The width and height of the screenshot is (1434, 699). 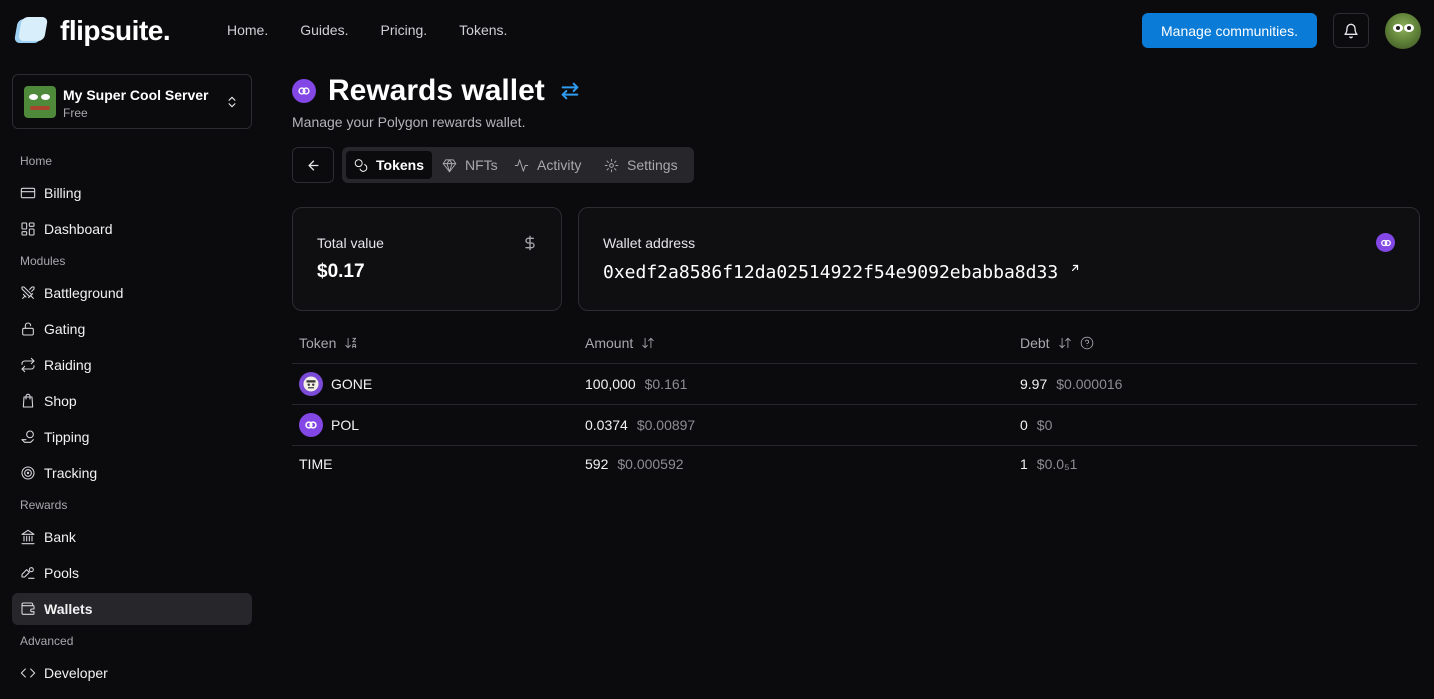 I want to click on debt-cell: 1 $0.0₅1, so click(x=1049, y=464).